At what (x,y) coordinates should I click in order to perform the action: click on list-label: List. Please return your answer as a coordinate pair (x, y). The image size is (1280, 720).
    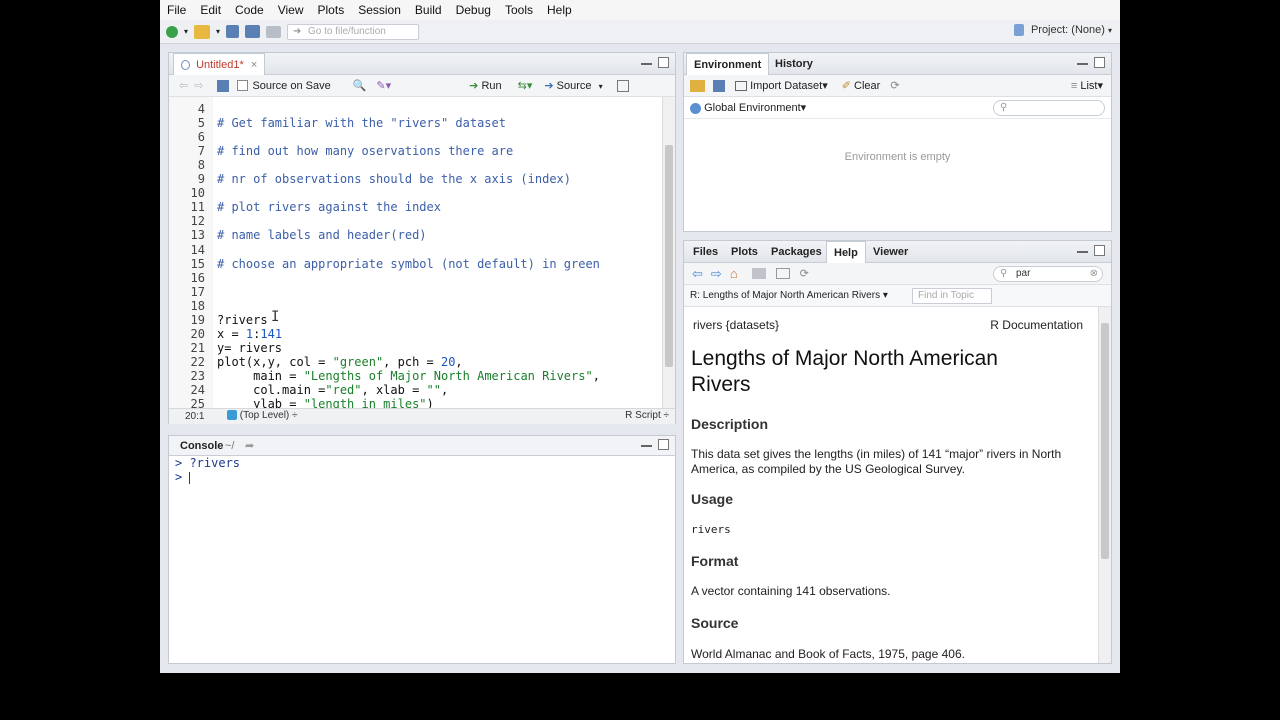
    Looking at the image, I should click on (1089, 86).